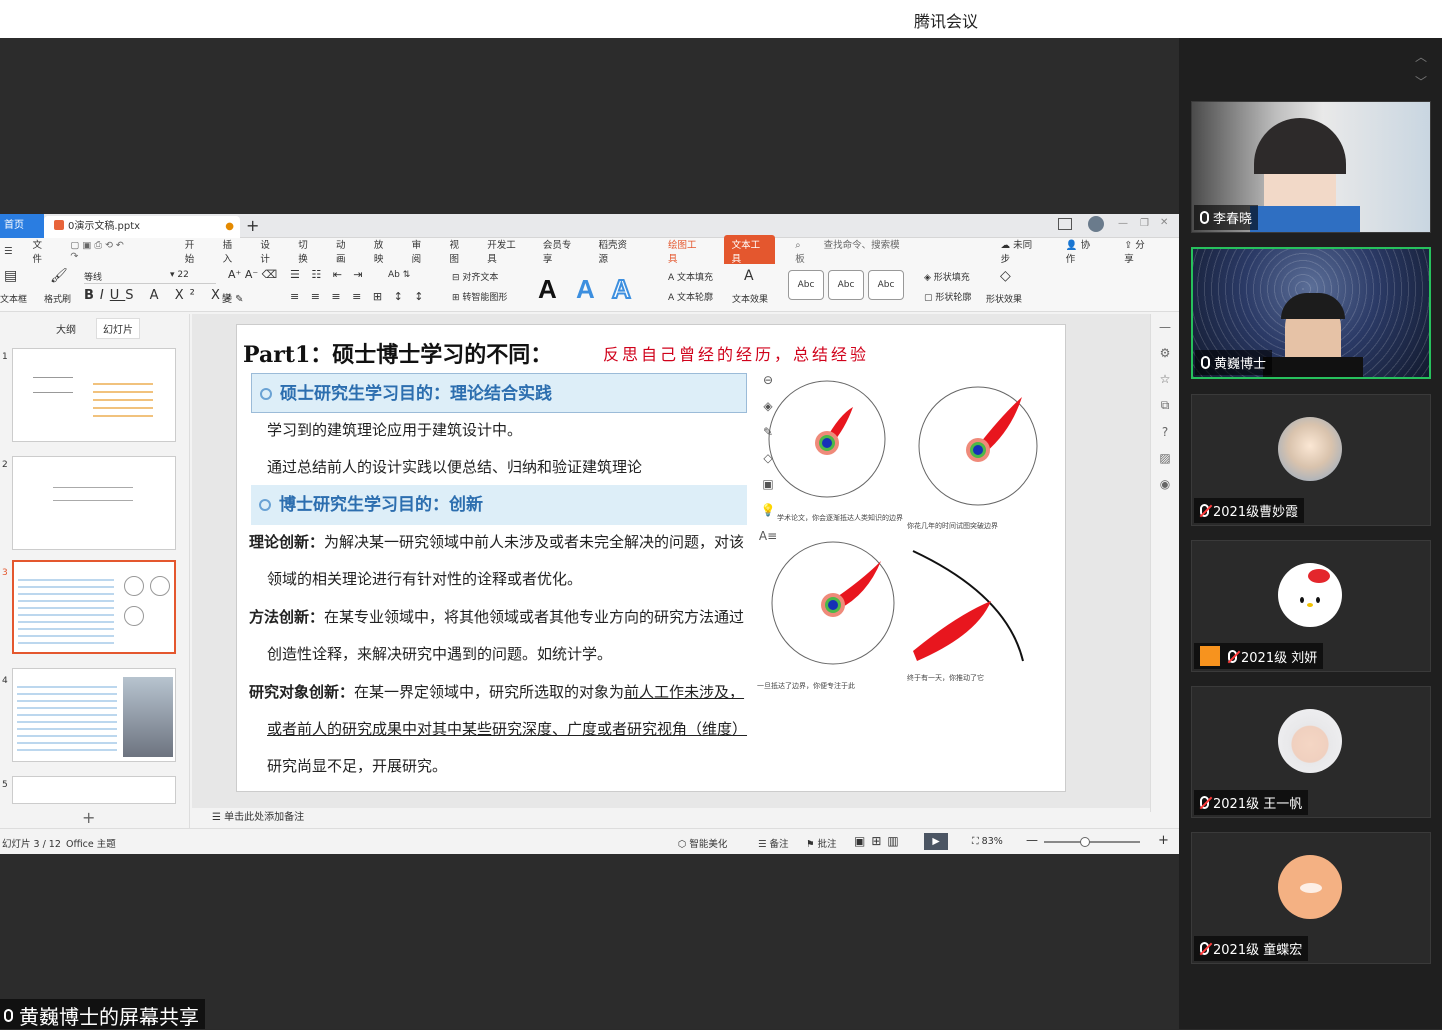  I want to click on shape-style-3: Abc, so click(886, 285).